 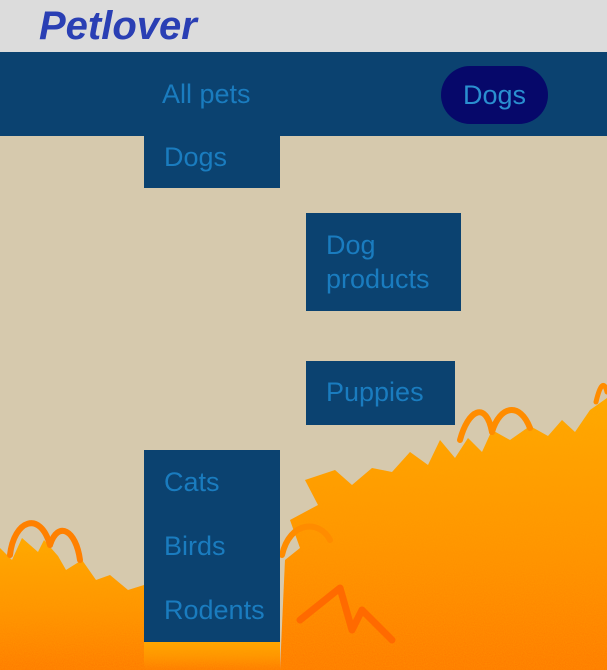 I want to click on header-bar: Petlover, so click(x=303, y=26).